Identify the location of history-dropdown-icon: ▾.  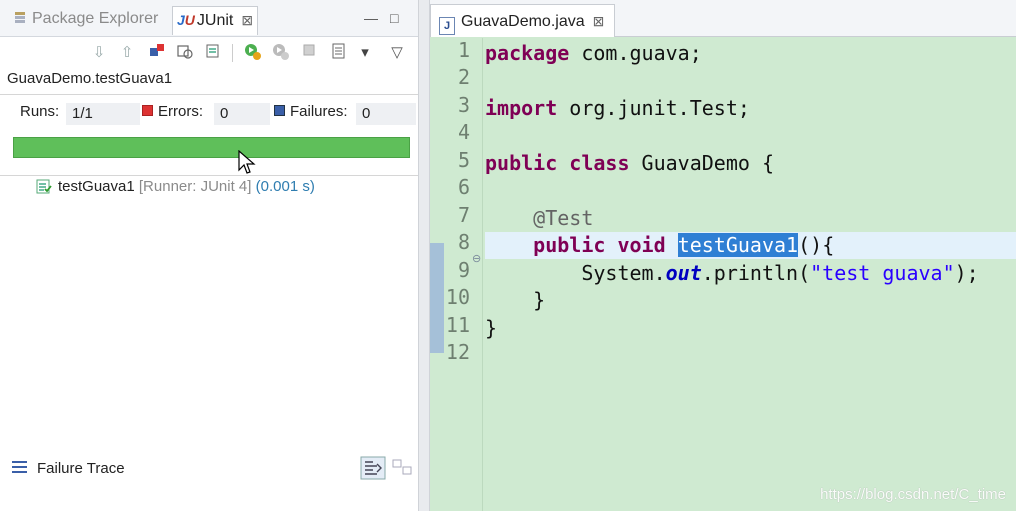
(365, 53).